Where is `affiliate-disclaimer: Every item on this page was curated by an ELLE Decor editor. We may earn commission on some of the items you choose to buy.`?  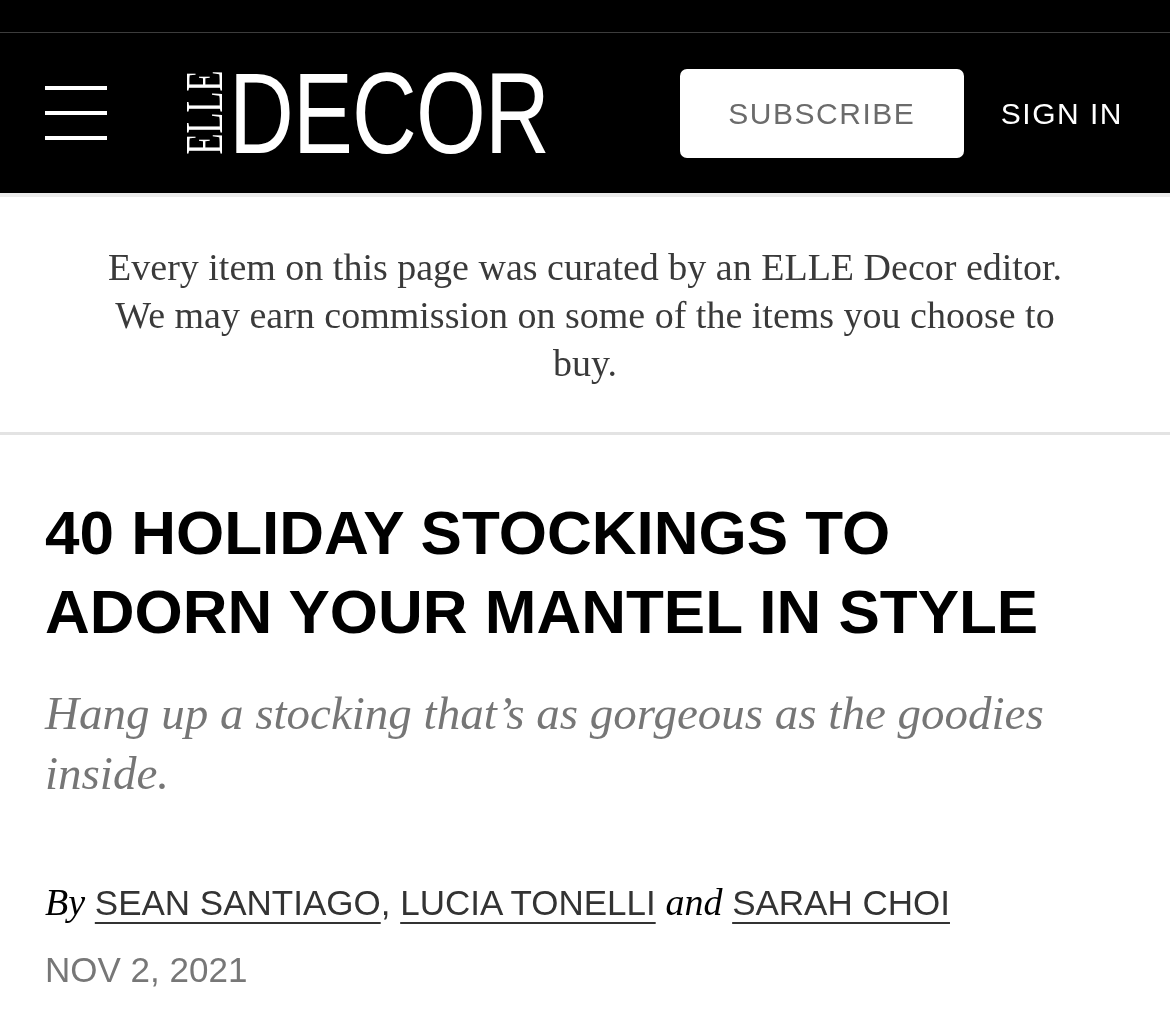 affiliate-disclaimer: Every item on this page was curated by an ELLE Decor editor. We may earn commission on some of the items you choose to buy. is located at coordinates (585, 315).